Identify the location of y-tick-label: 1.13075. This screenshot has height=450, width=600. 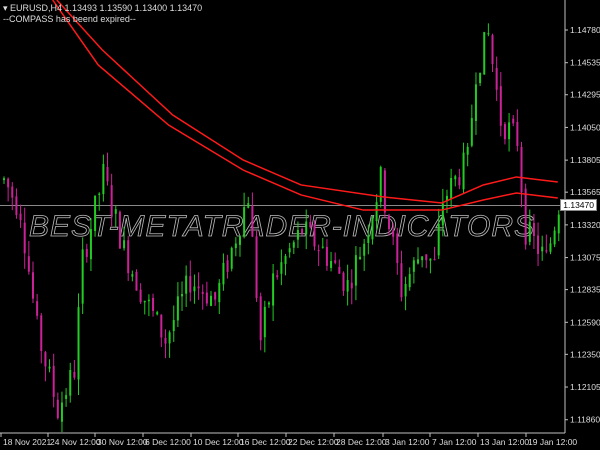
(585, 258).